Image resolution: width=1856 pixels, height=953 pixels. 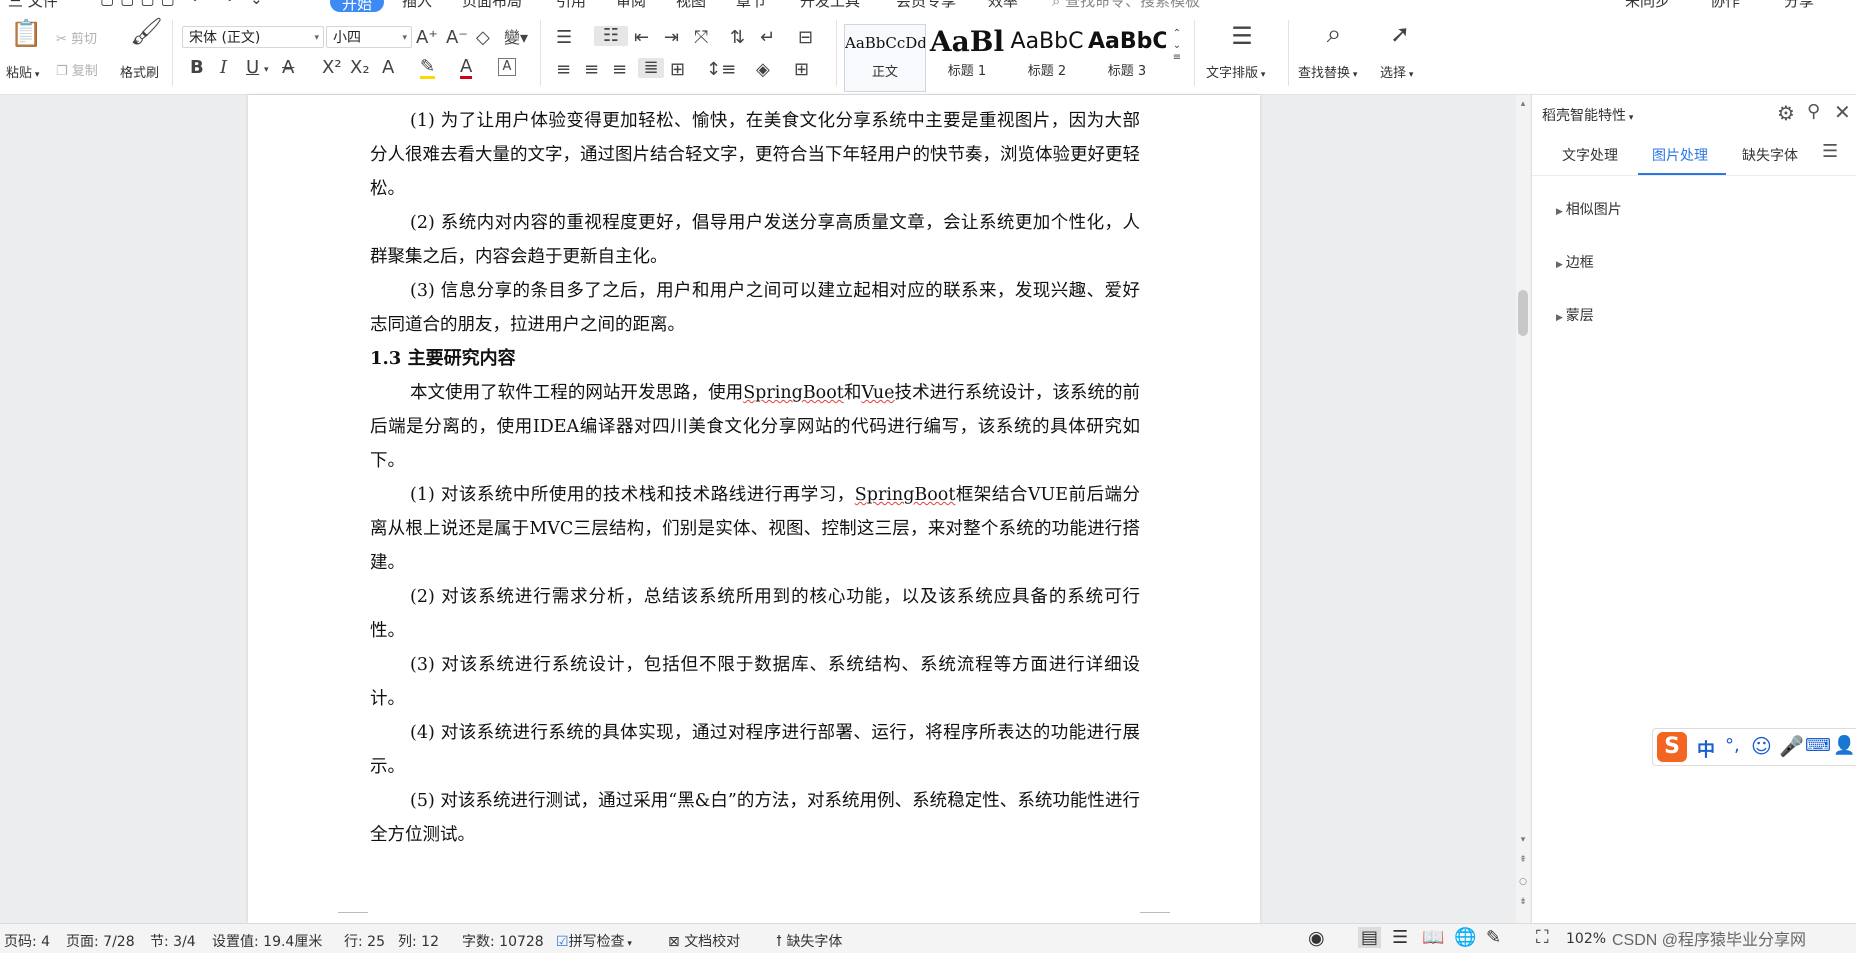 What do you see at coordinates (631, 5) in the screenshot?
I see `tab-review: 审阅` at bounding box center [631, 5].